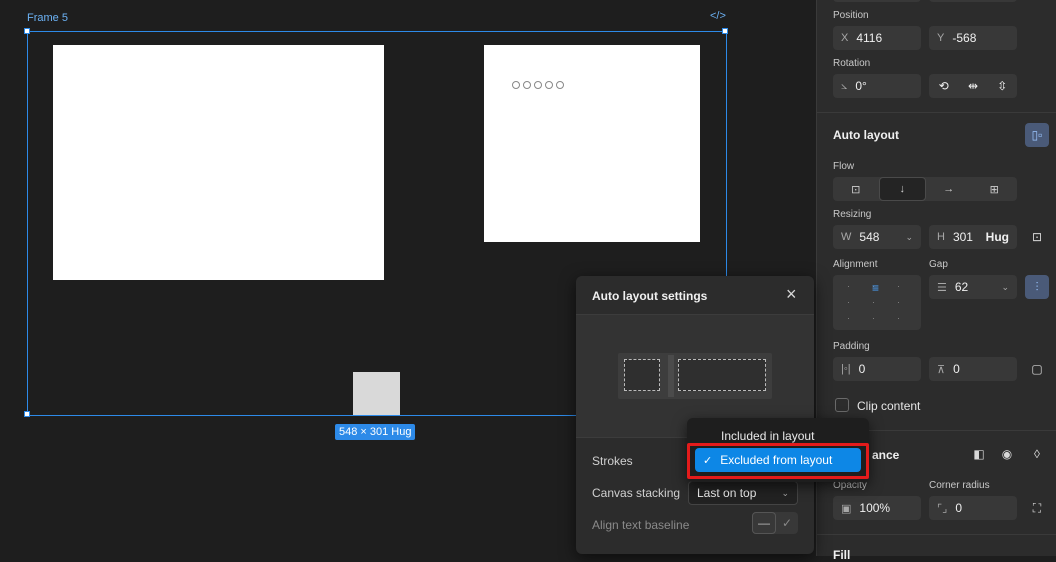  Describe the element at coordinates (852, 214) in the screenshot. I see `resizing-label: Resizing` at that location.